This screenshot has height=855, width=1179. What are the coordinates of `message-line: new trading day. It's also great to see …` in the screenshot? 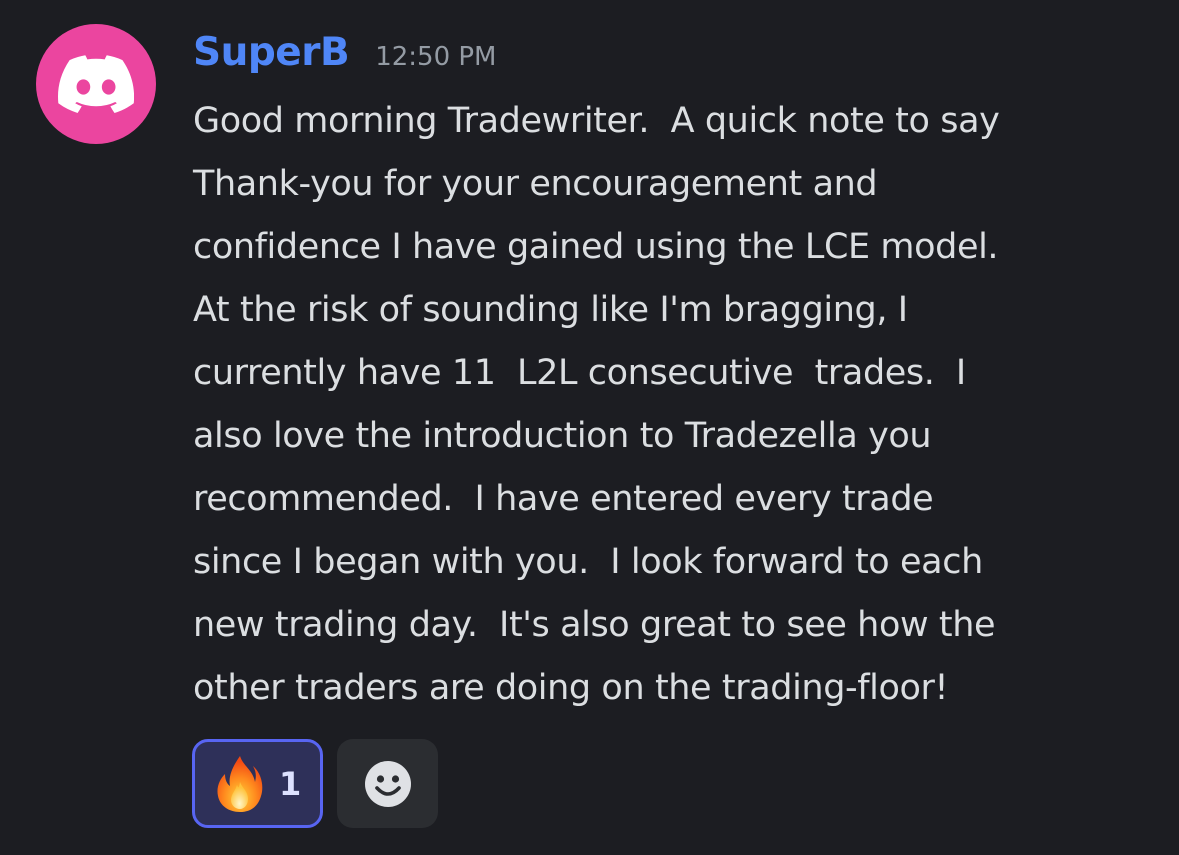 It's located at (594, 625).